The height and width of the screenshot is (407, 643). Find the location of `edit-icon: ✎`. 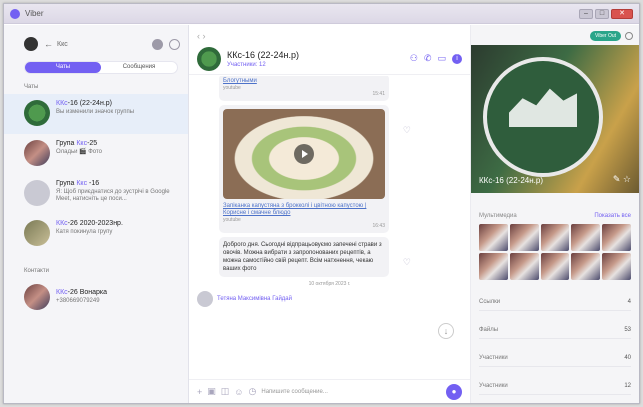

edit-icon: ✎ is located at coordinates (617, 179).